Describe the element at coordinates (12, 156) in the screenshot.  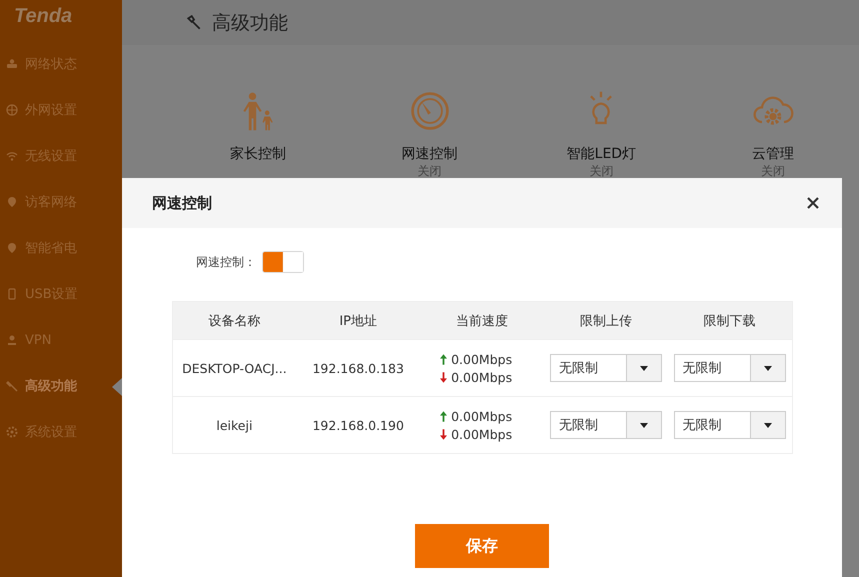
I see `wifi-icon` at that location.